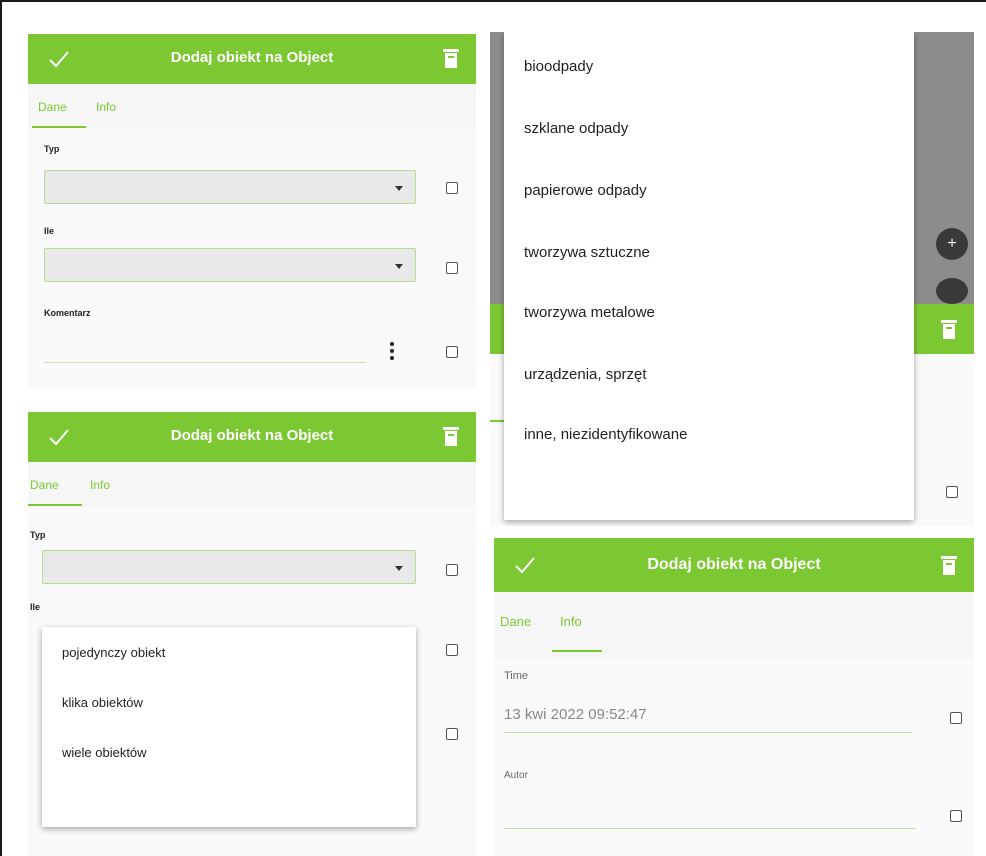 This screenshot has width=986, height=856. What do you see at coordinates (104, 752) in the screenshot?
I see `dropdown-option: wiele obiektów` at bounding box center [104, 752].